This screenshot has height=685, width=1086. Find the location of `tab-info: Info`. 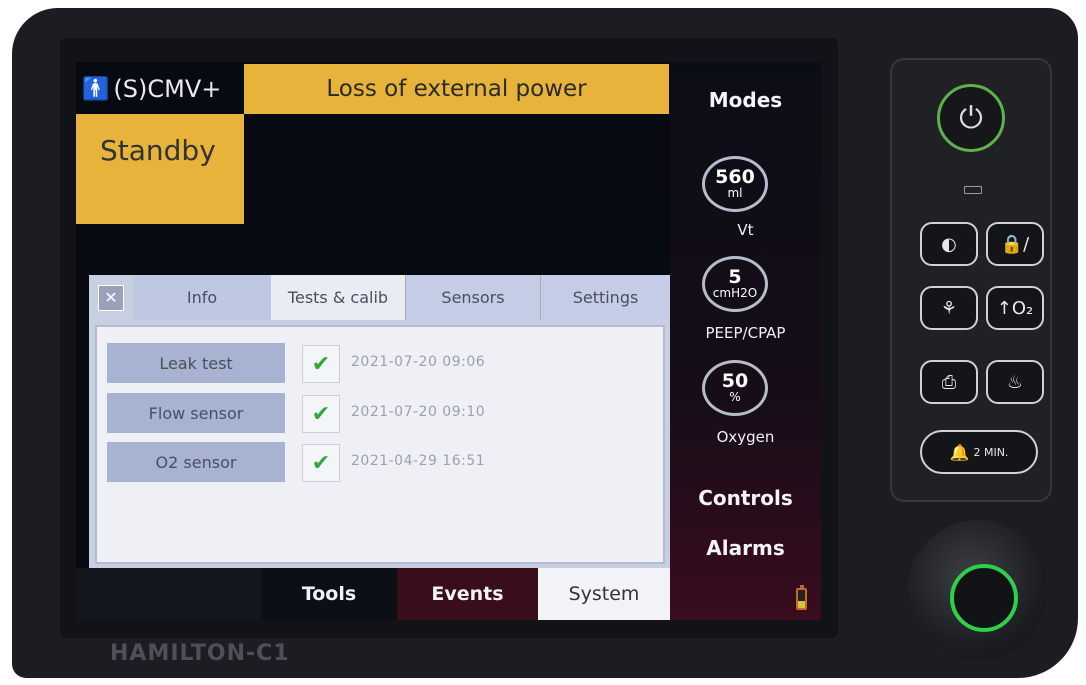

tab-info: Info is located at coordinates (202, 297).